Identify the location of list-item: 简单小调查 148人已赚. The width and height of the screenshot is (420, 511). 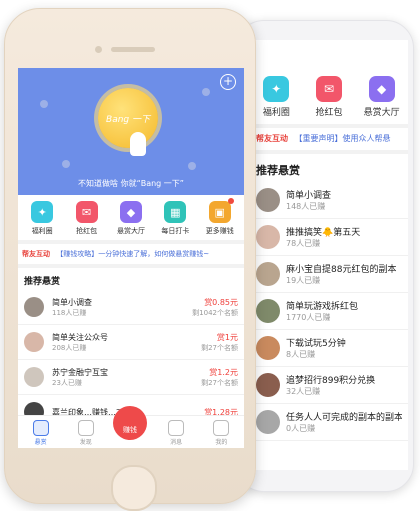
(329, 200).